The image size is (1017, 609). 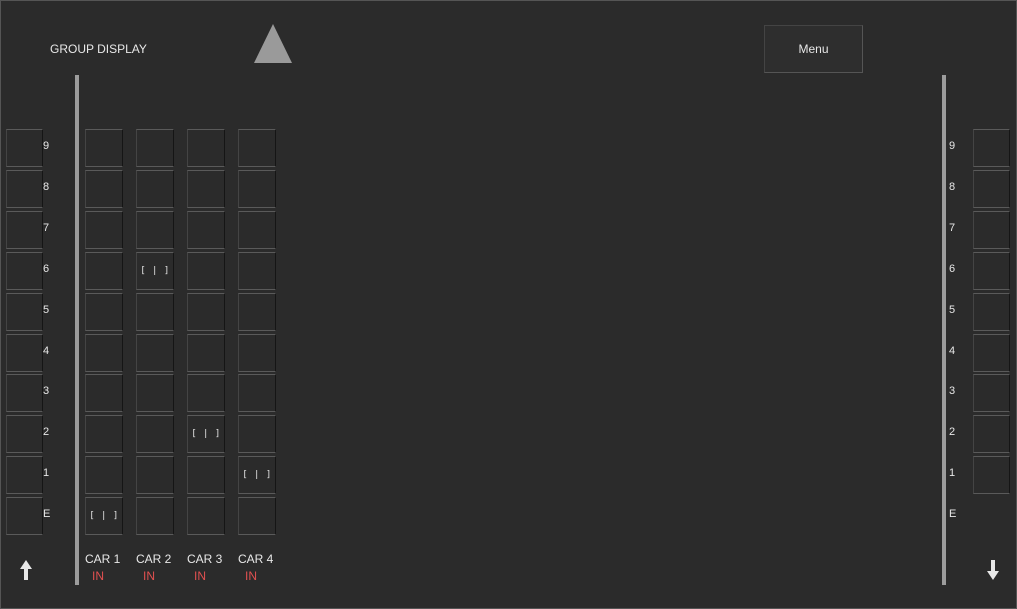 I want to click on triangle-up-icon, so click(x=273, y=43).